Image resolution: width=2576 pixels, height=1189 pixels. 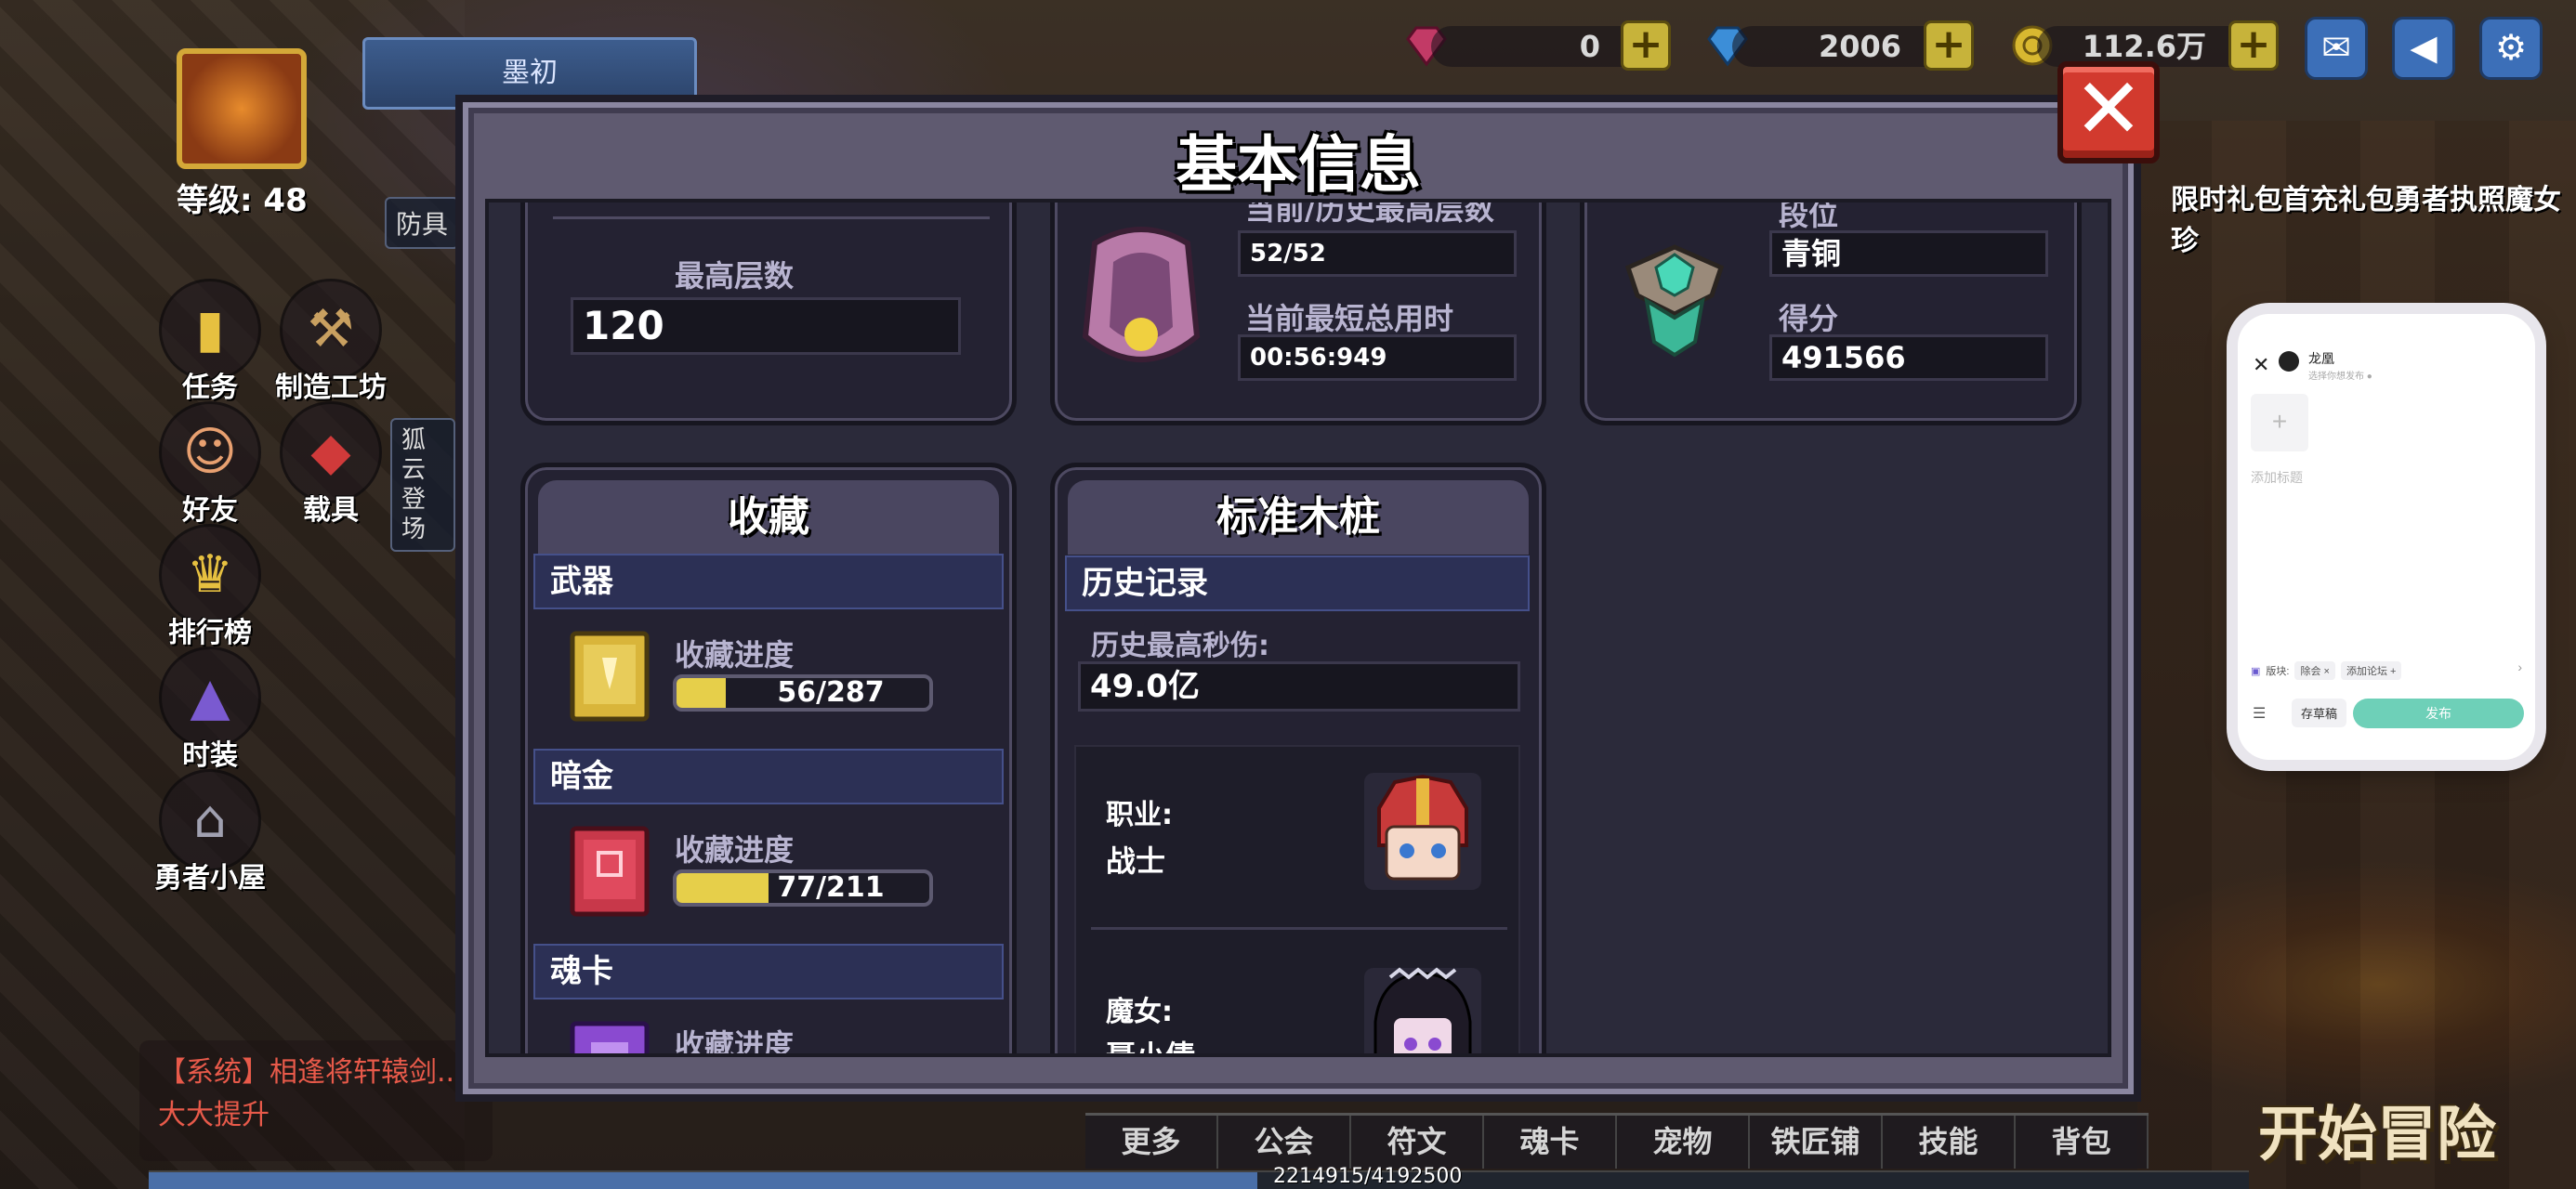 I want to click on banner-hero-license: 勇者执照, so click(x=2449, y=200).